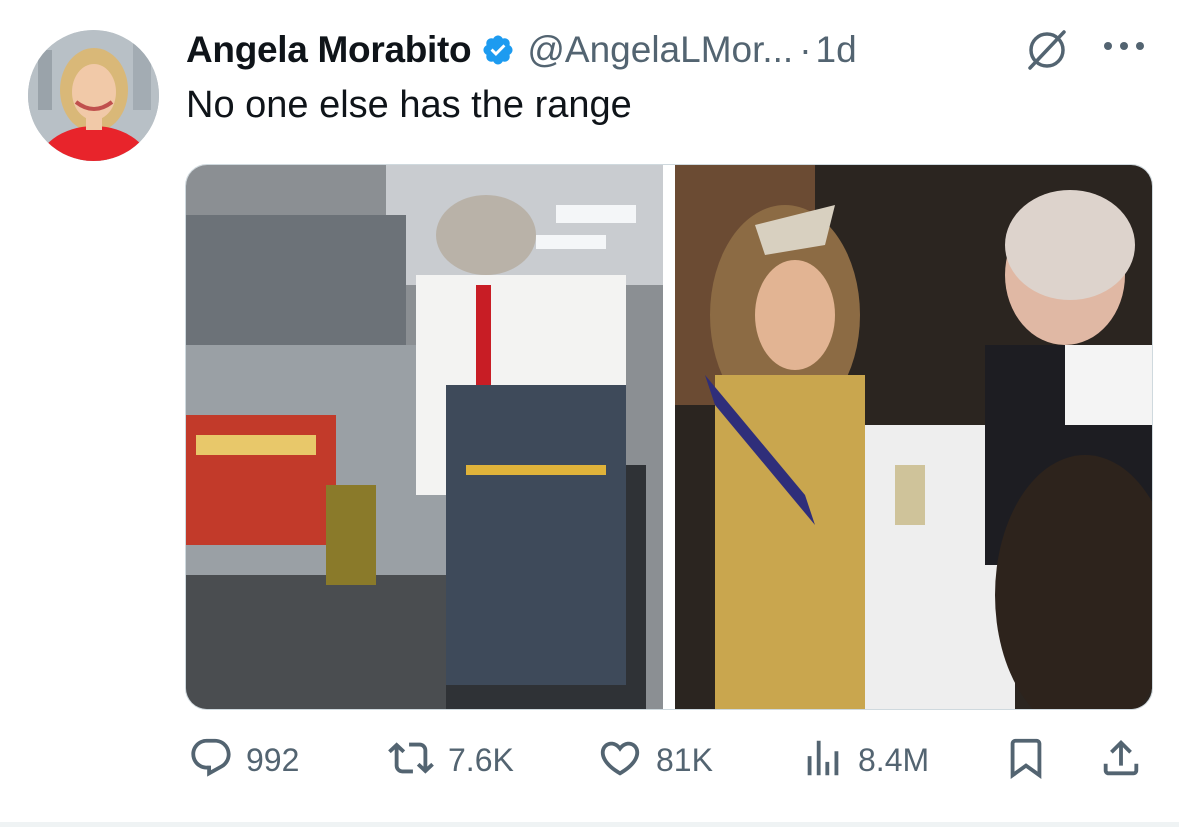 The height and width of the screenshot is (827, 1179). Describe the element at coordinates (481, 759) in the screenshot. I see `repost-count: 7.6K` at that location.